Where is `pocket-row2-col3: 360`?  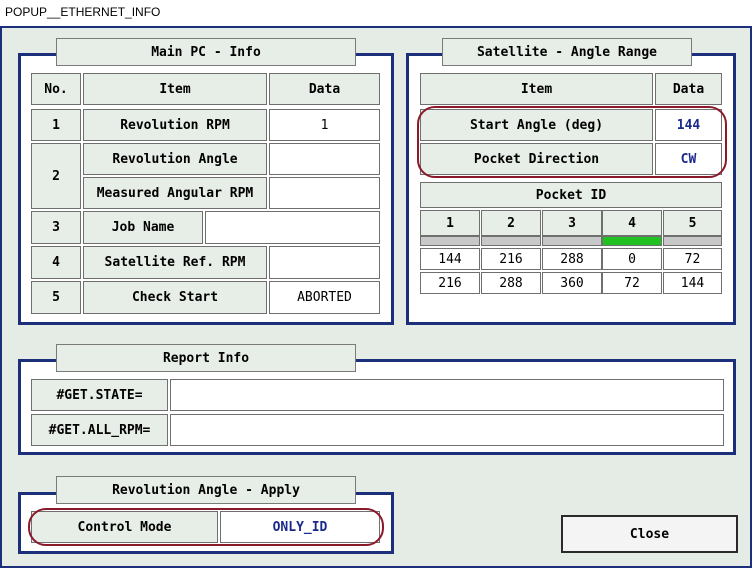
pocket-row2-col3: 360 is located at coordinates (572, 283).